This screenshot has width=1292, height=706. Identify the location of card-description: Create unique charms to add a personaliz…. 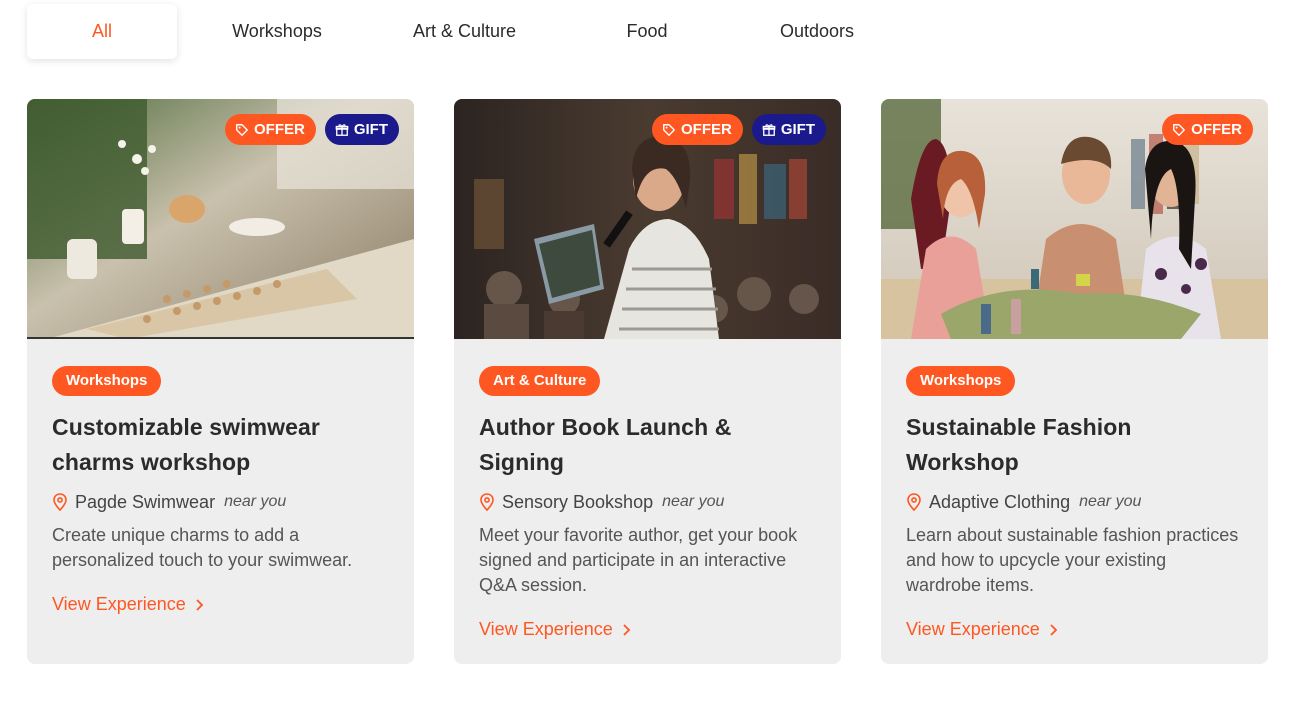
(202, 547).